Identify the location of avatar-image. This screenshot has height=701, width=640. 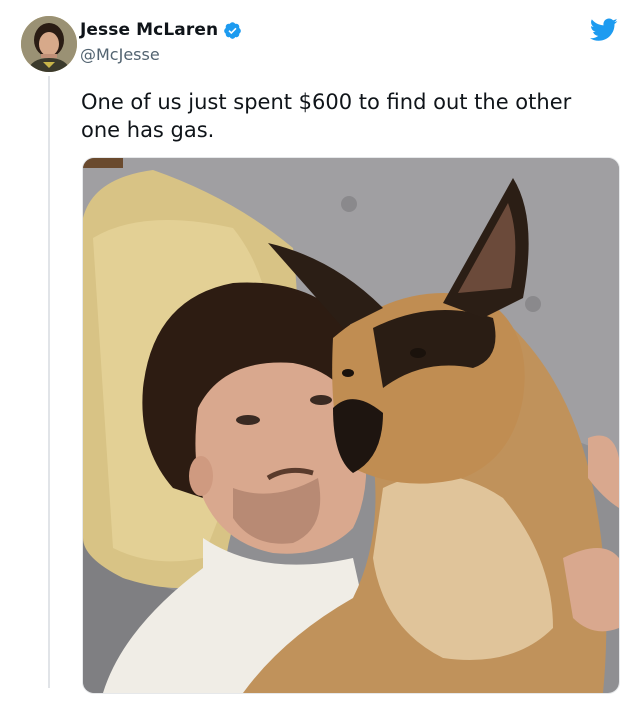
(49, 44).